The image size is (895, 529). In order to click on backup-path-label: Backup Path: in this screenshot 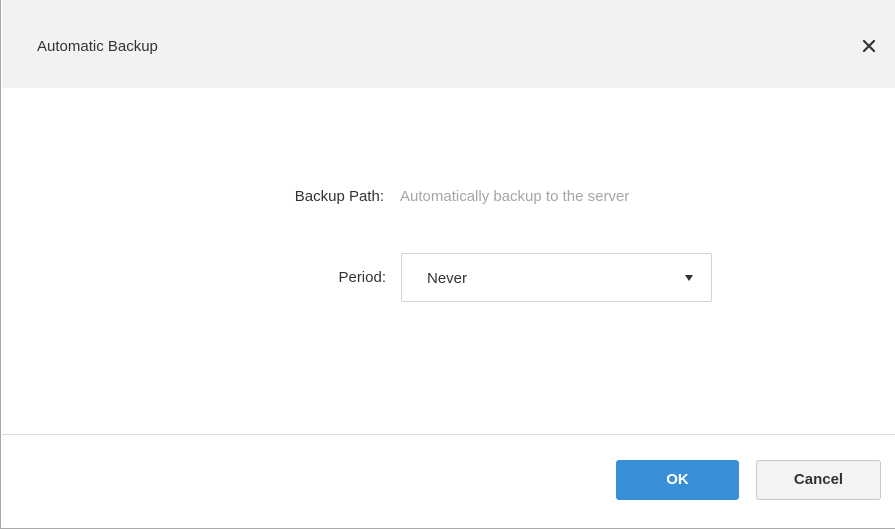, I will do `click(339, 196)`.